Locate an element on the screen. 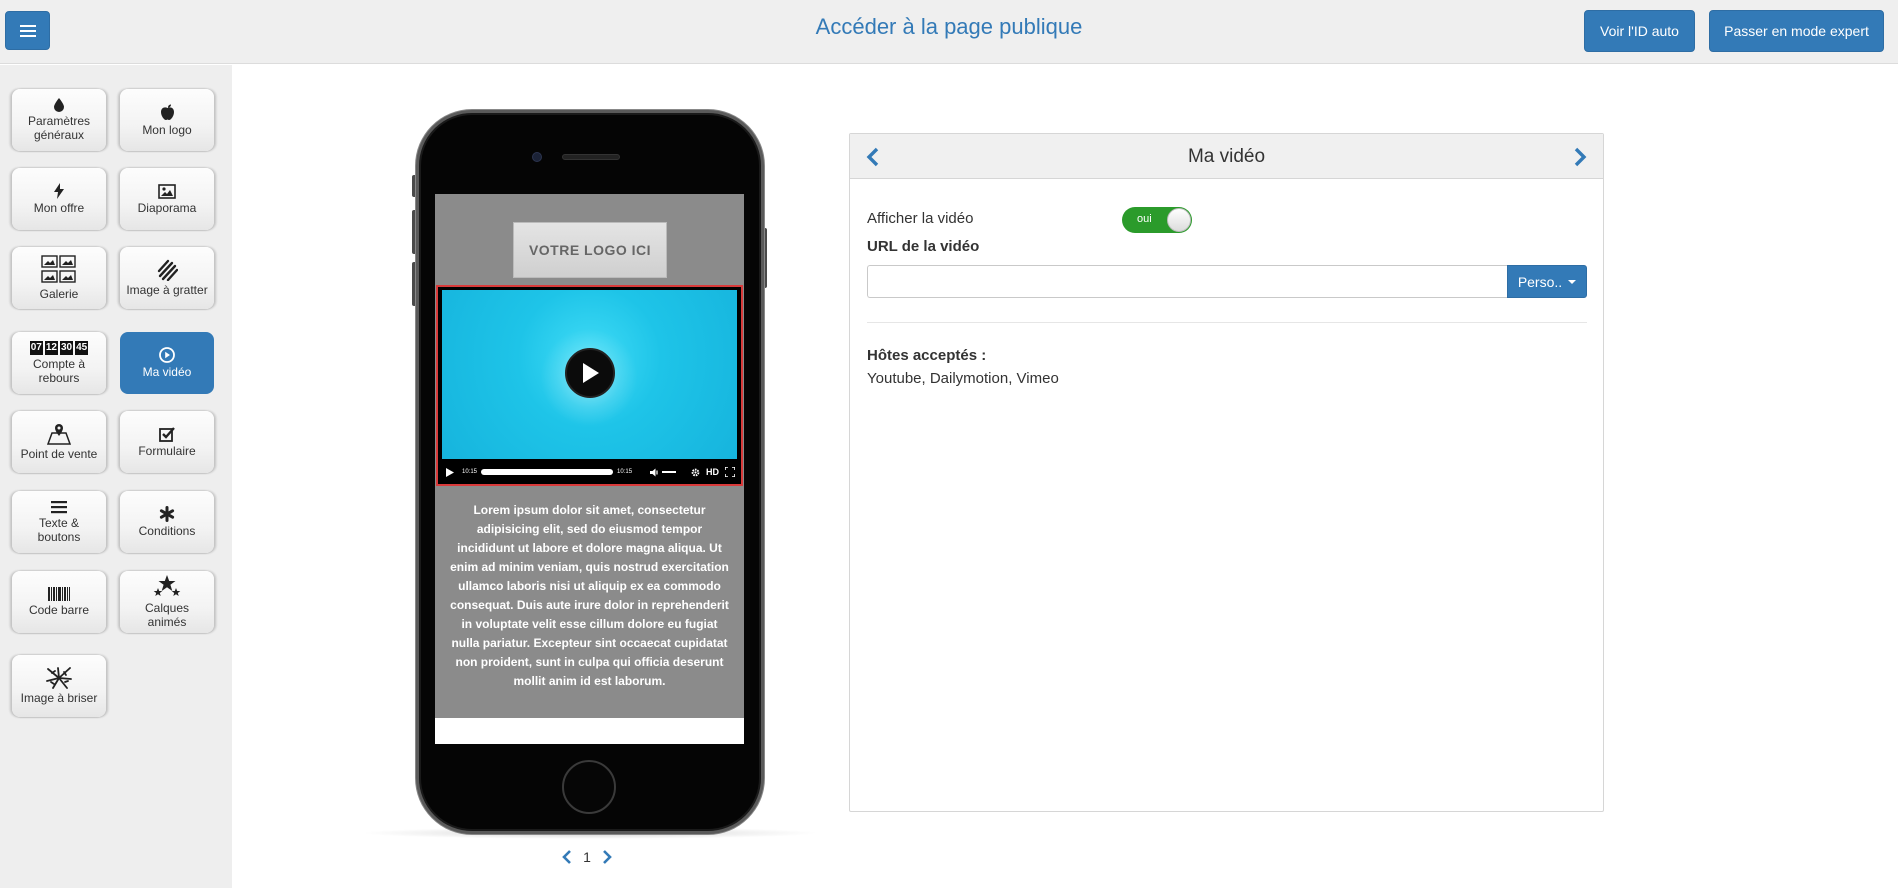 The image size is (1898, 888). sidebar-item-countdown: 07 12 30 45 Compte à rebours is located at coordinates (59, 363).